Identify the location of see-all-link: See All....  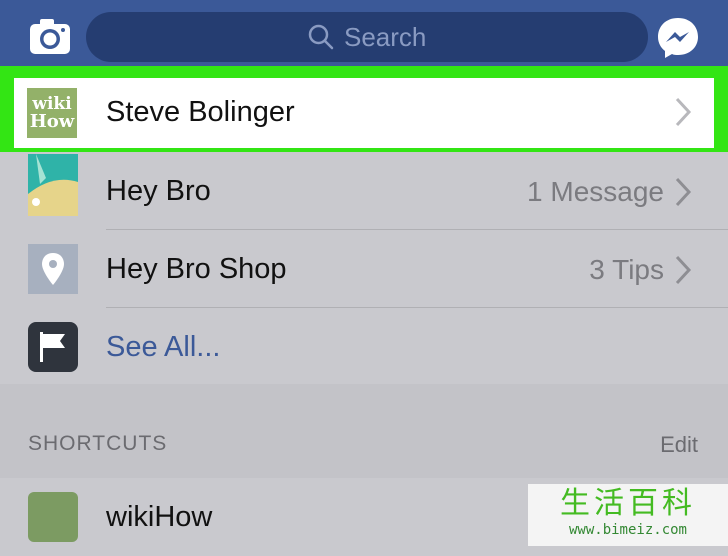
(163, 347).